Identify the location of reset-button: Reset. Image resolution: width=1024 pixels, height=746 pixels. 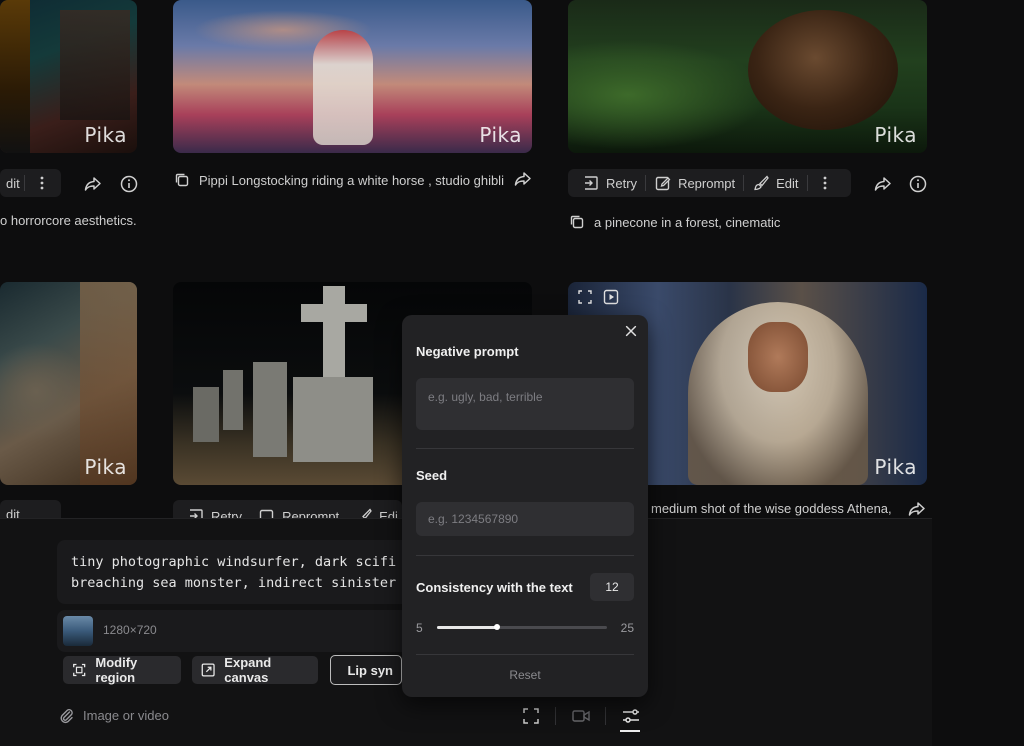
(525, 675).